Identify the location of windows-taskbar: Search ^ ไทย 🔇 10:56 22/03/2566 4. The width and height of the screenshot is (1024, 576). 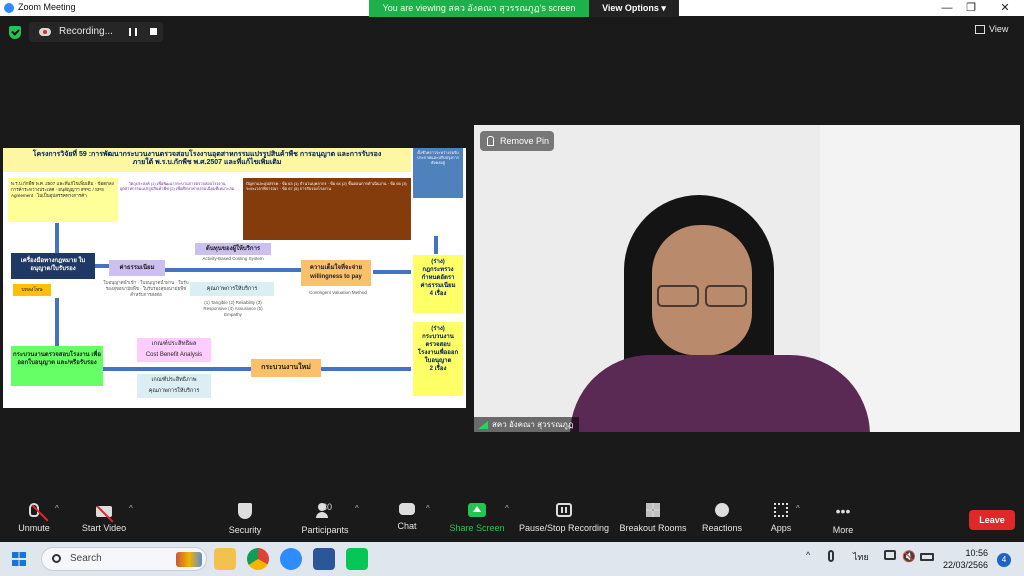
(512, 559).